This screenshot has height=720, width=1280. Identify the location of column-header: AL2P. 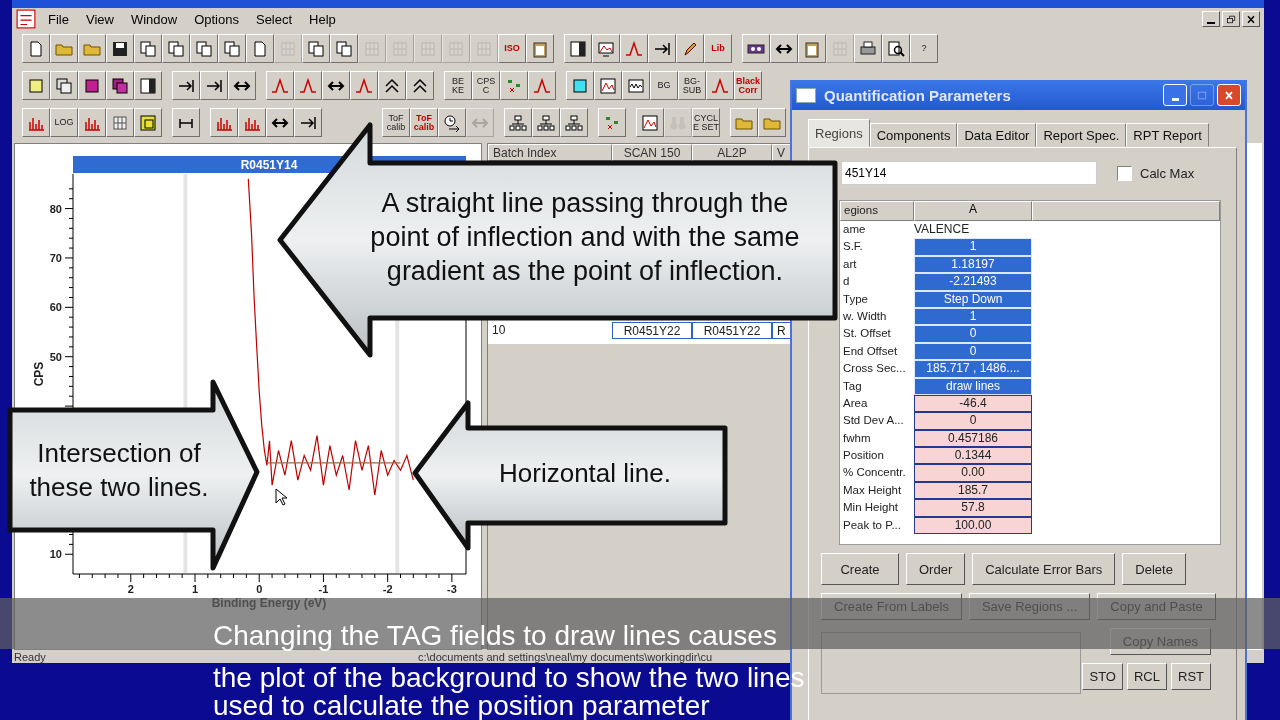
(732, 152).